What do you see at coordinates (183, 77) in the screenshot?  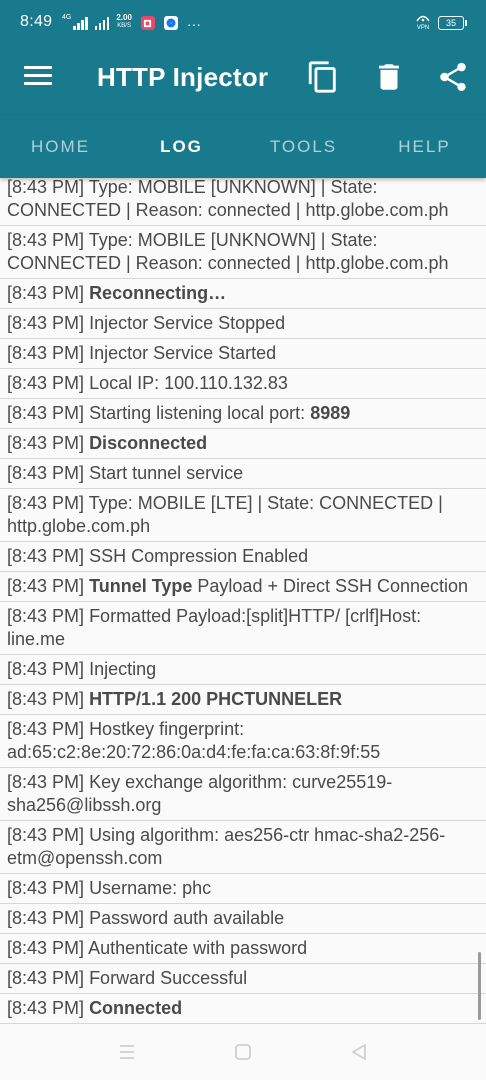 I see `app-title: HTTP Injector` at bounding box center [183, 77].